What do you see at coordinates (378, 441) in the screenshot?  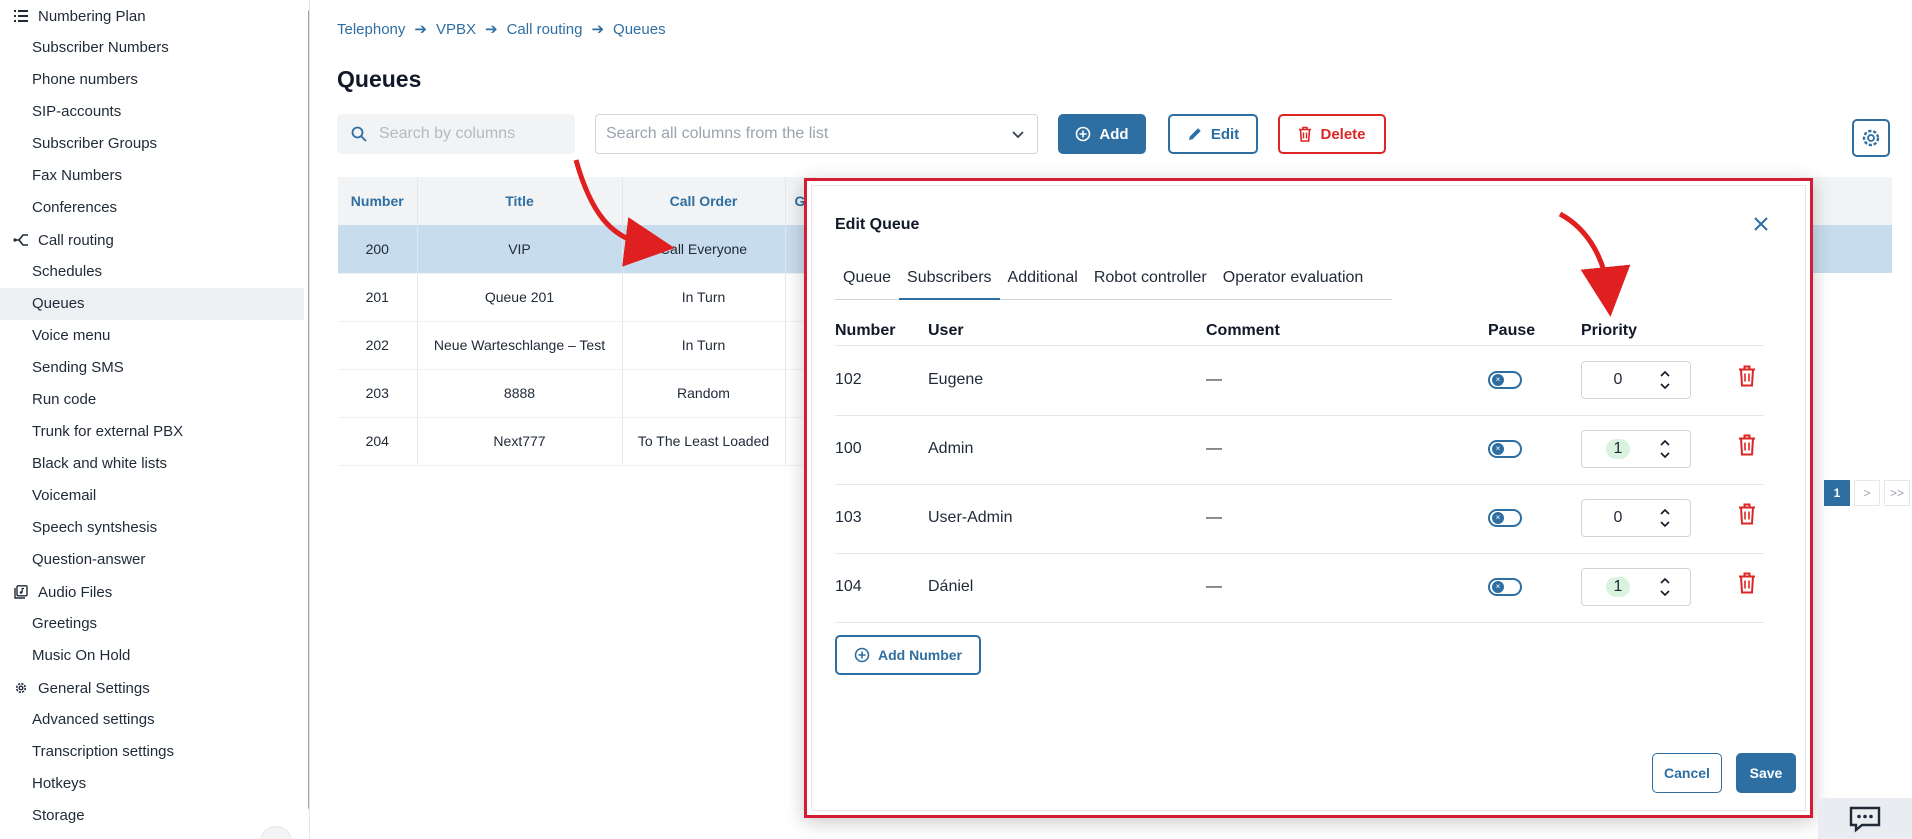 I see `cell-number: 204` at bounding box center [378, 441].